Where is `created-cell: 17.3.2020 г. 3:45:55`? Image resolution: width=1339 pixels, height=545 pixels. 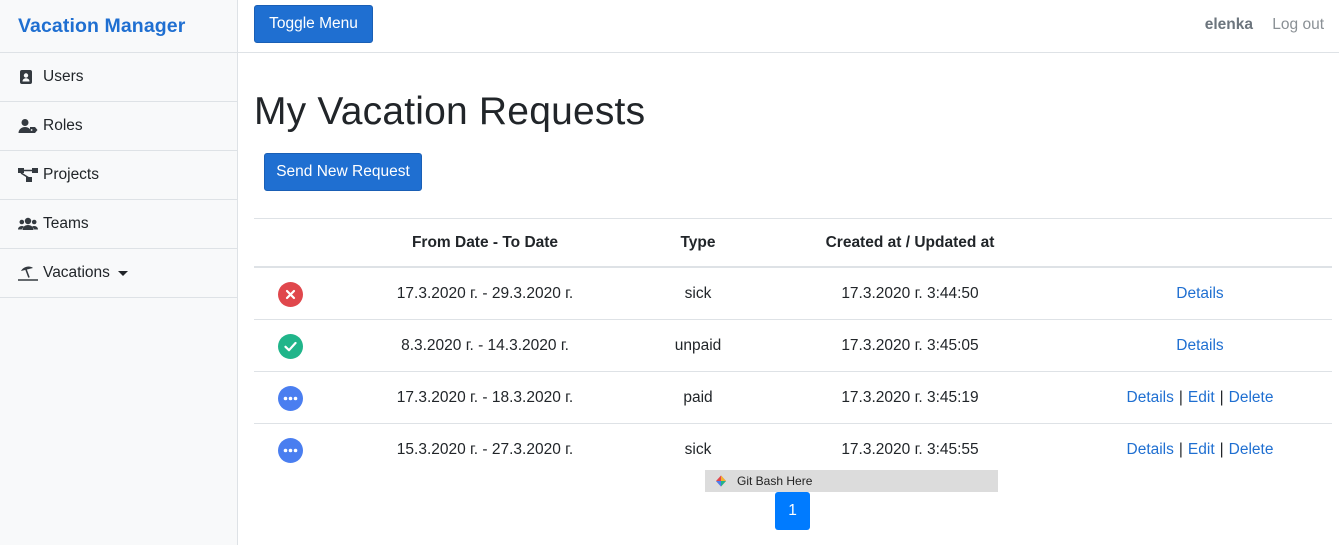
created-cell: 17.3.2020 г. 3:45:55 is located at coordinates (910, 449).